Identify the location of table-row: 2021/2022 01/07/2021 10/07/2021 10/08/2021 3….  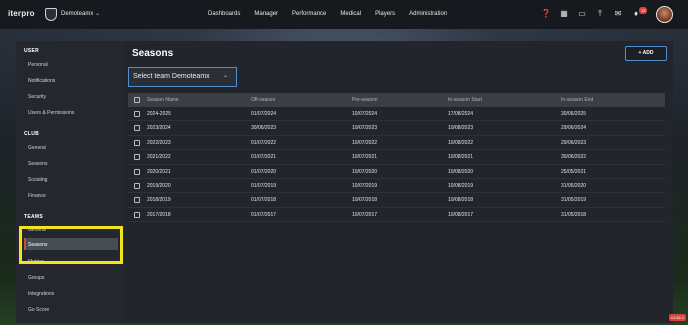
(396, 157).